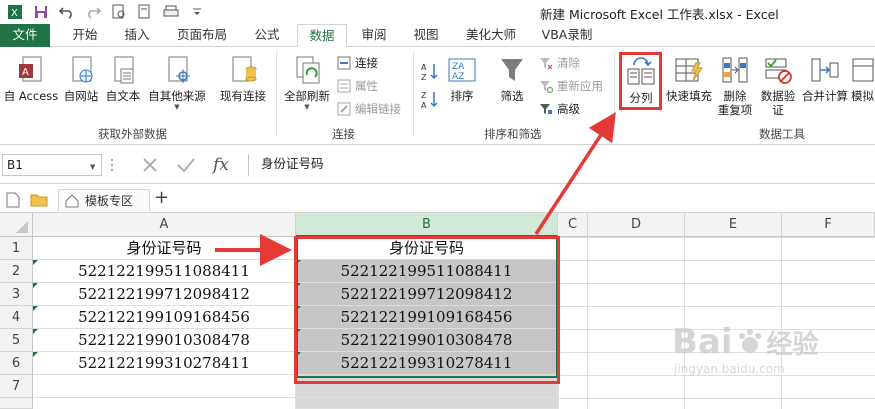 This screenshot has width=875, height=409. Describe the element at coordinates (164, 363) in the screenshot. I see `cell-a6: 522122199310278411` at that location.